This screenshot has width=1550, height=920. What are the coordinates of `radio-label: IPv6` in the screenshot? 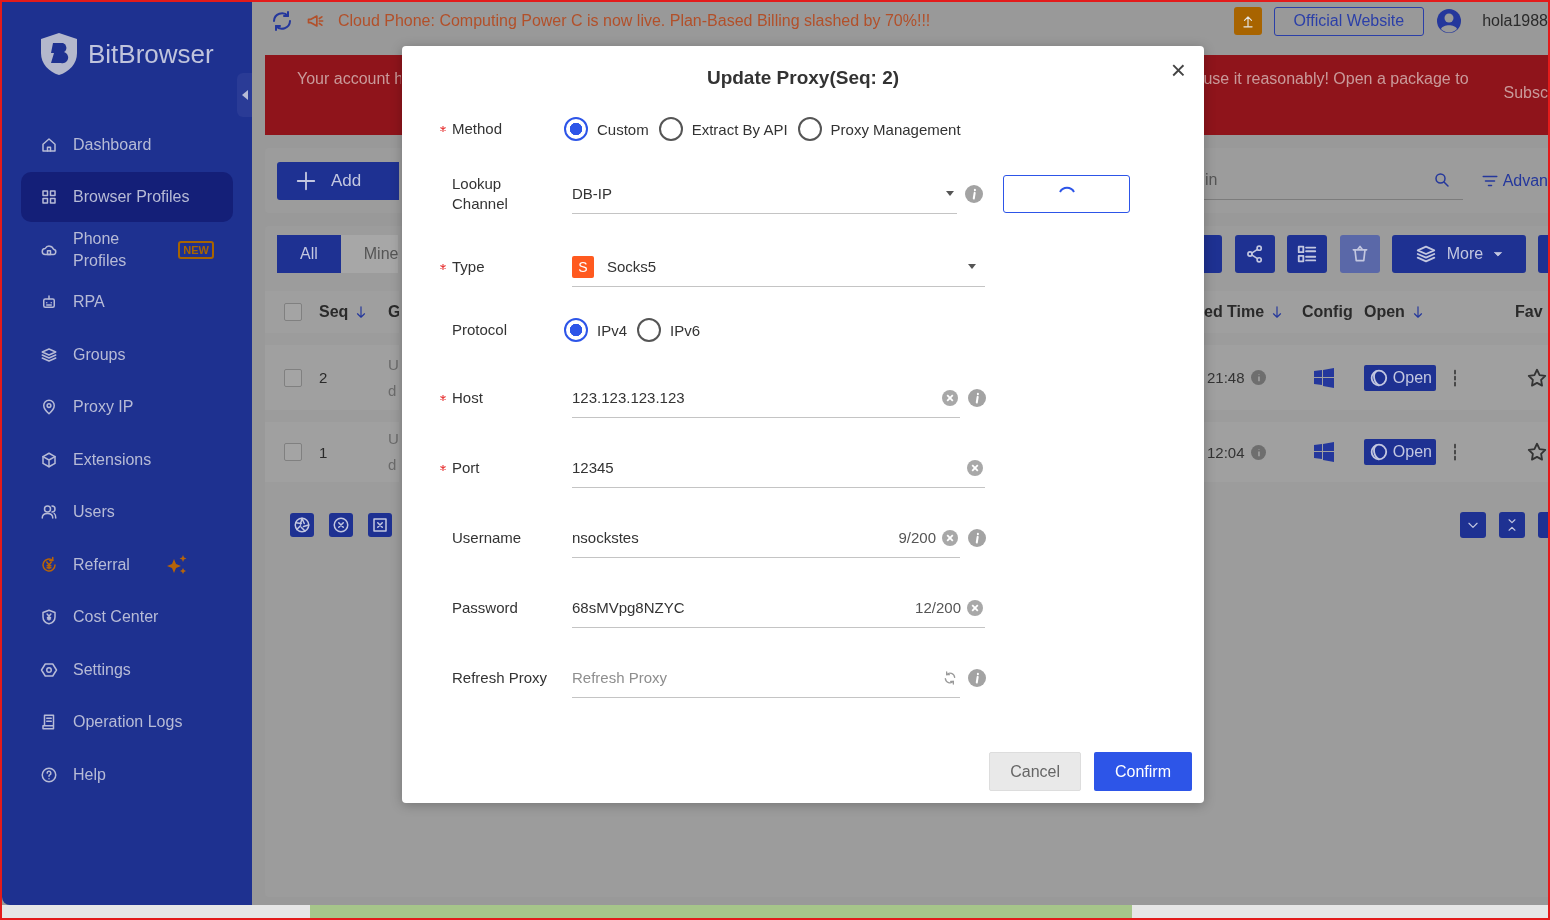 It's located at (685, 330).